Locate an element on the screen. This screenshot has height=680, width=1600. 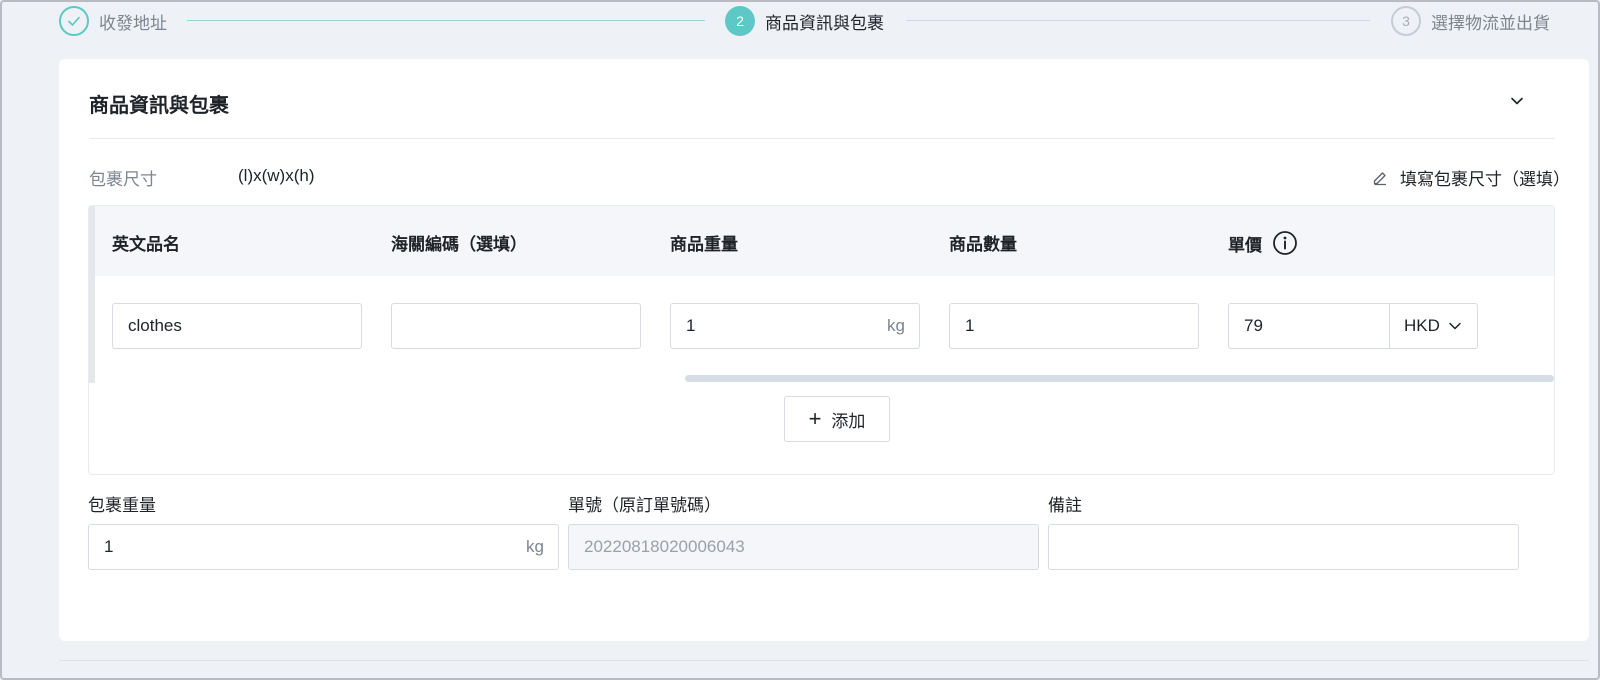
add-item-button: + 添加 is located at coordinates (837, 419).